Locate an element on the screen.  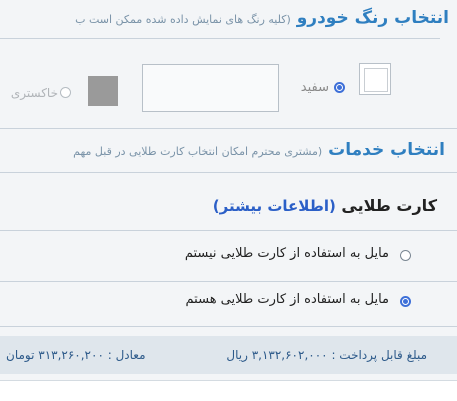
color-radio-gray is located at coordinates (65, 92).